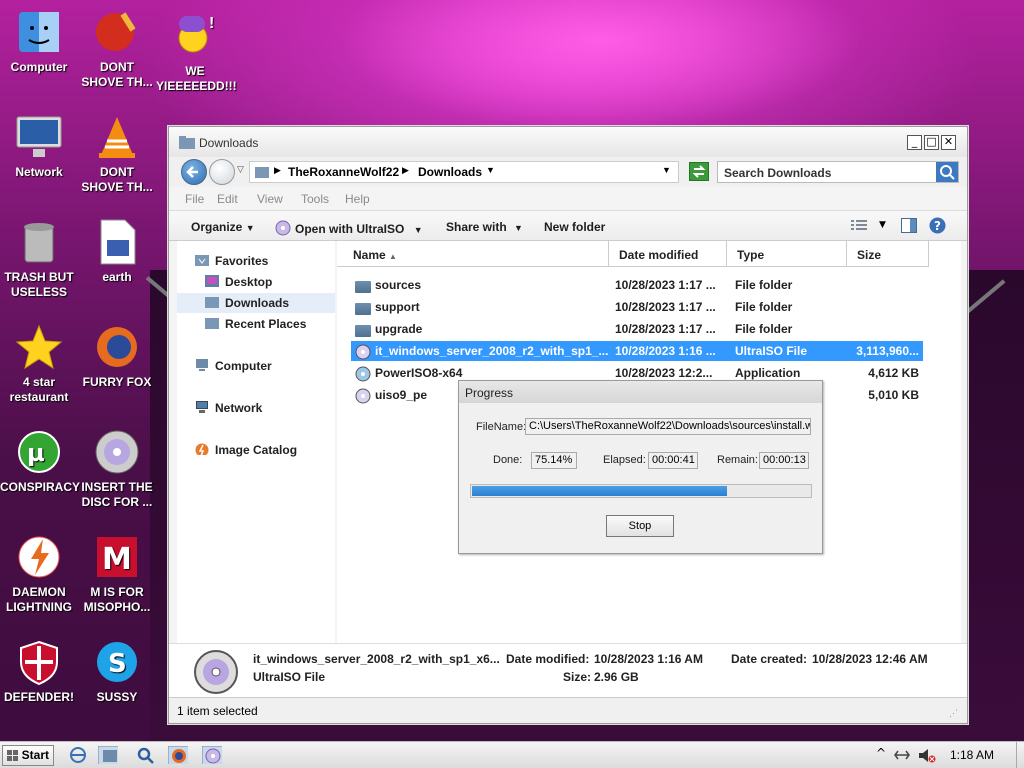  I want to click on ultraiso-taskbar-icon, so click(212, 755).